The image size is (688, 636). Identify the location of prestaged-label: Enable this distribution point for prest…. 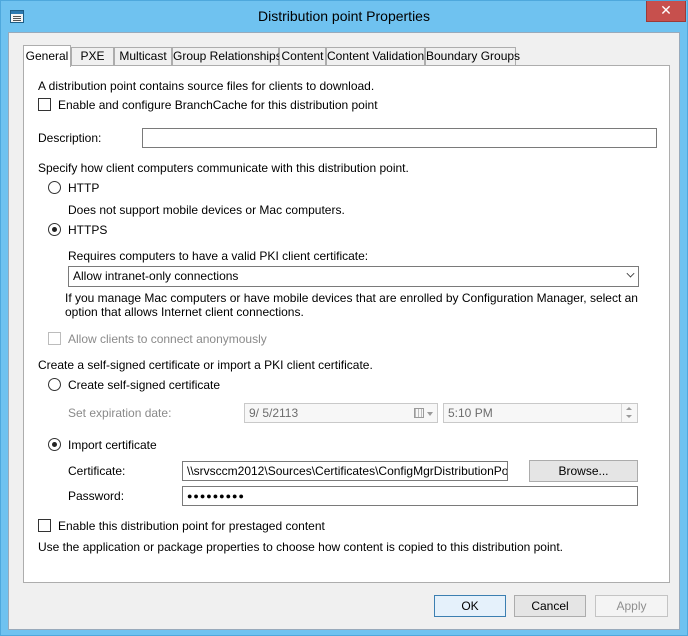
(191, 526).